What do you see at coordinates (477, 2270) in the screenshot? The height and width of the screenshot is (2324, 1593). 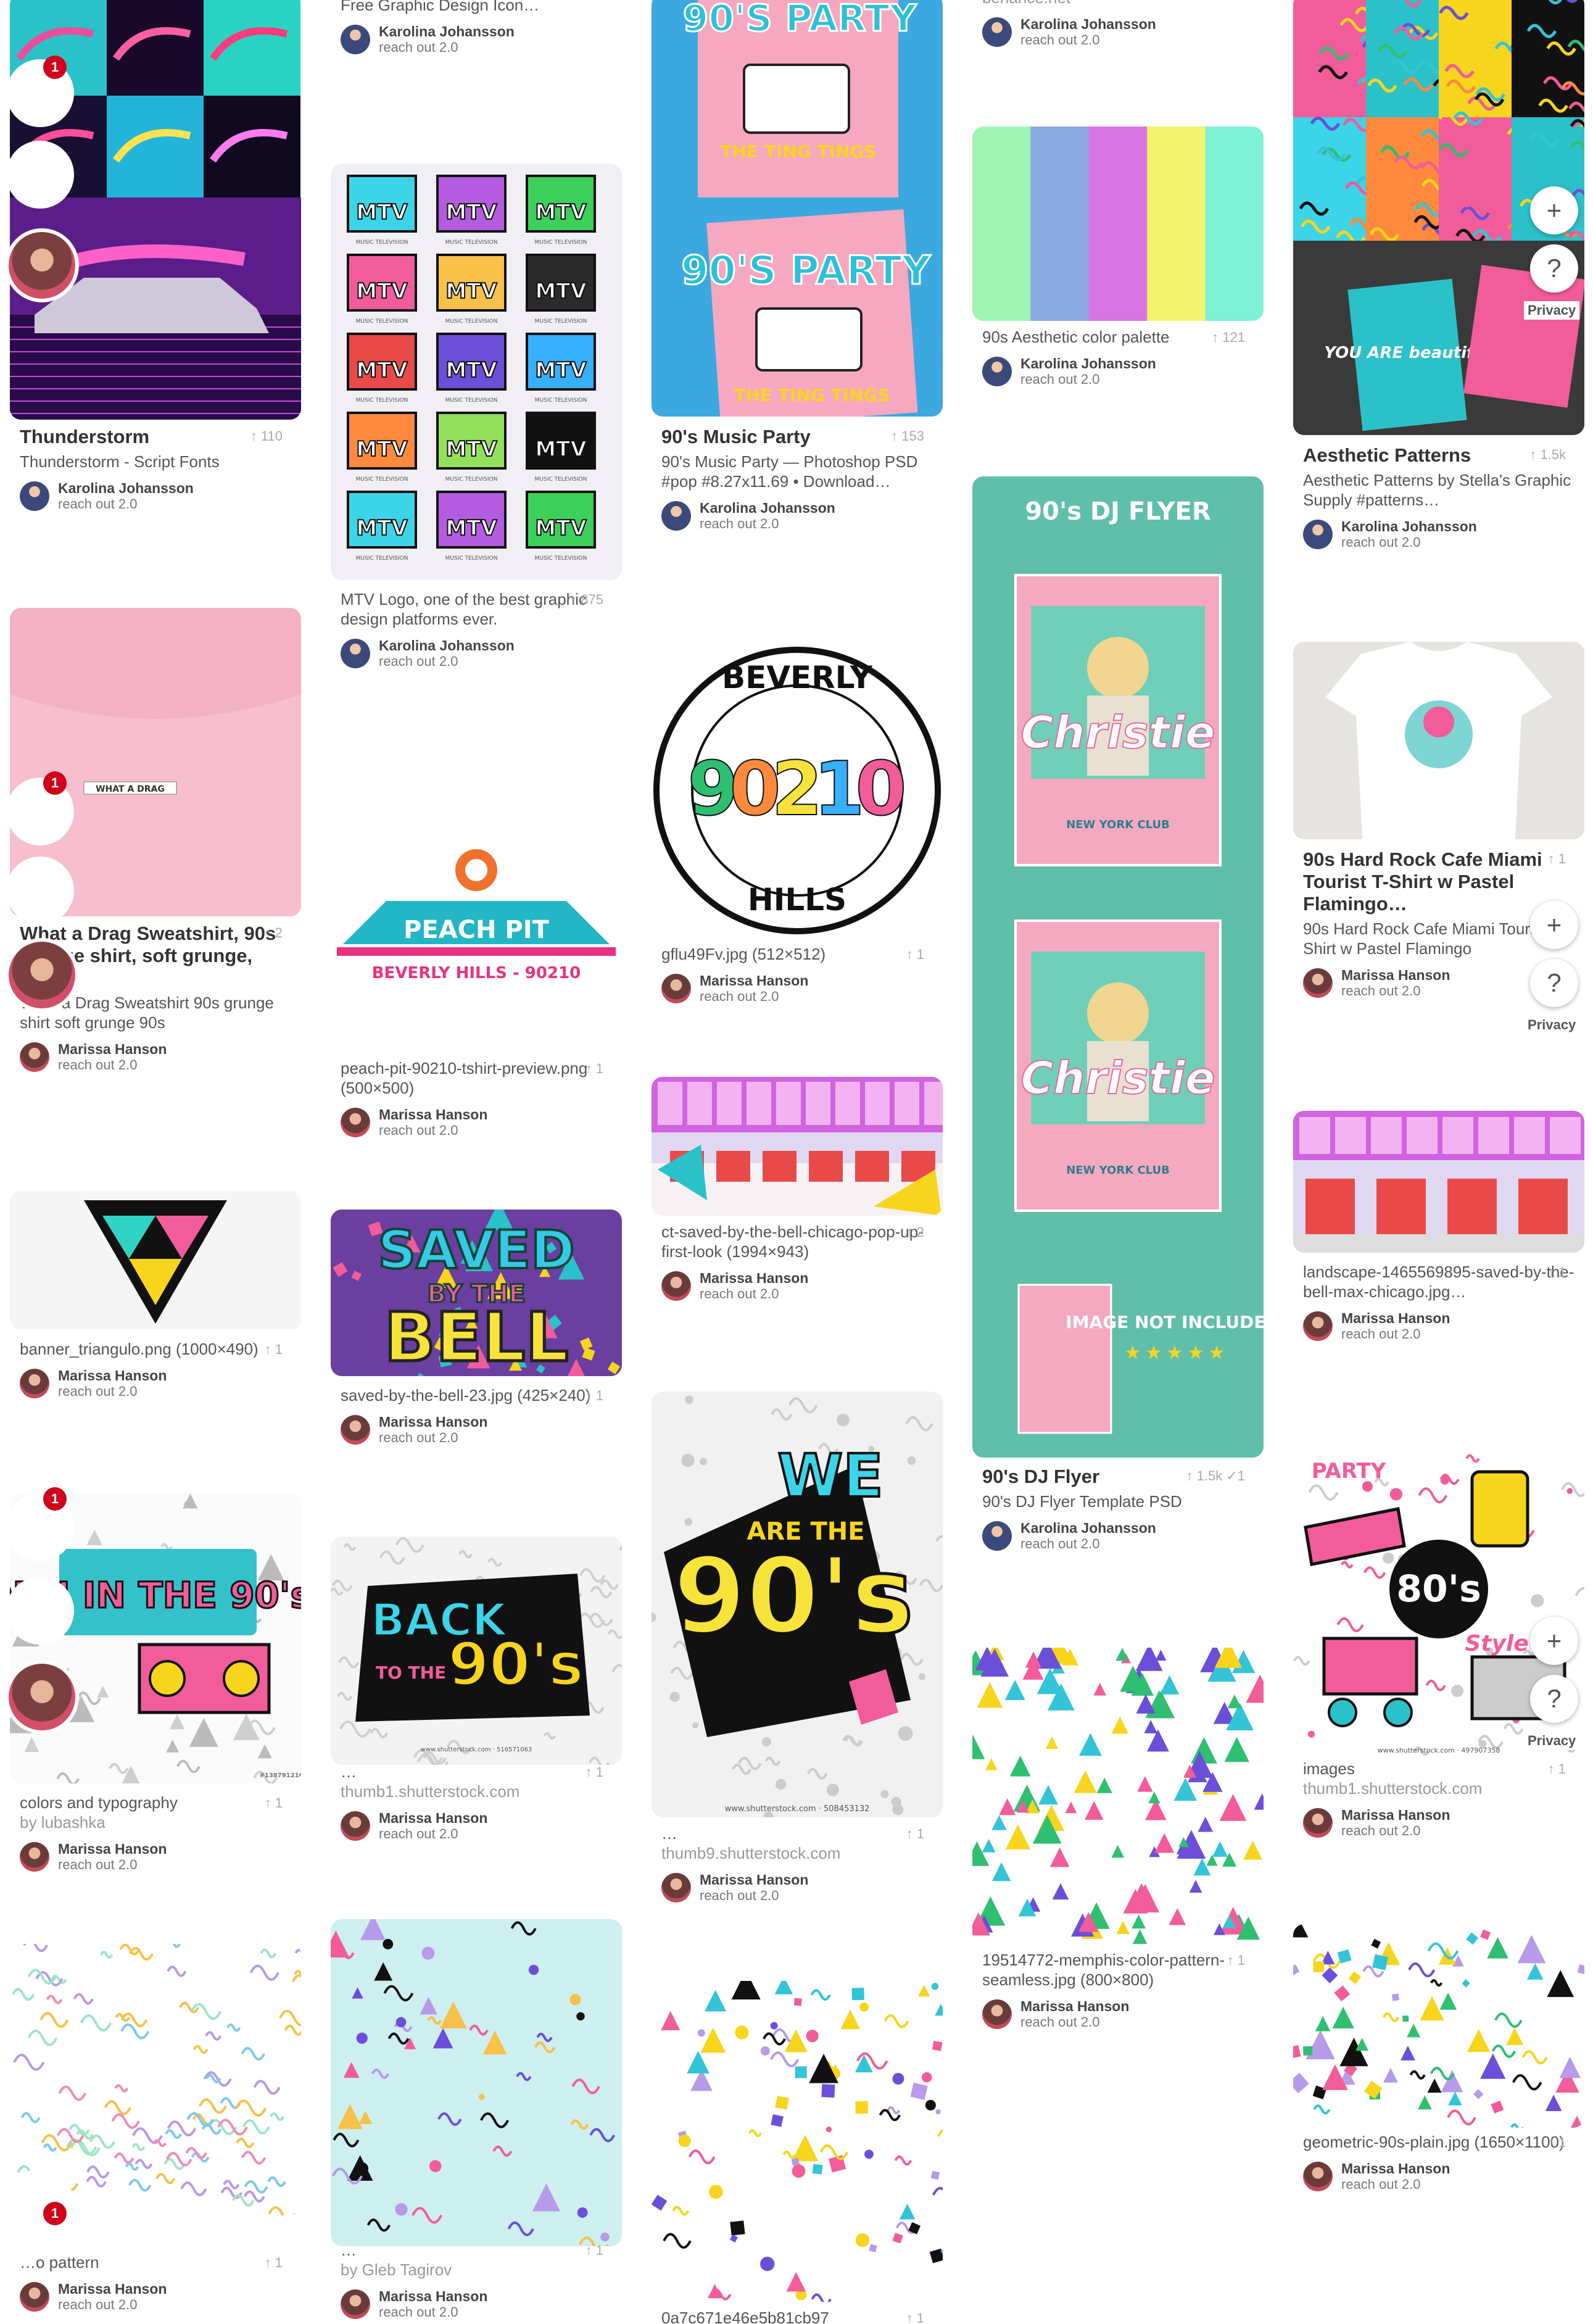 I see `pin-source: by Gleb Tagirov` at bounding box center [477, 2270].